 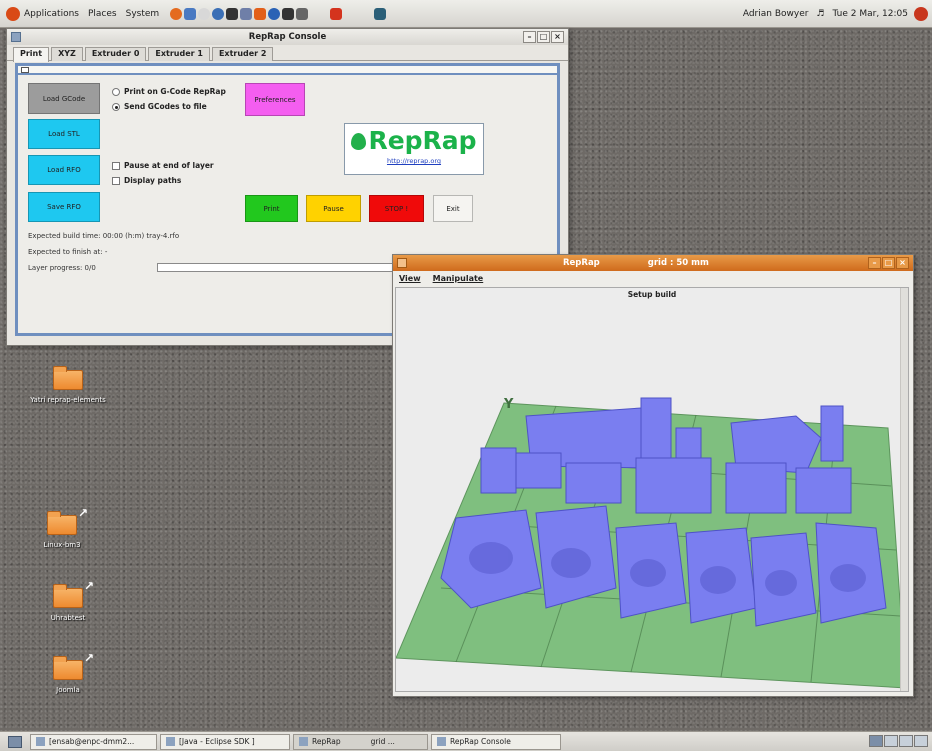 What do you see at coordinates (458, 278) in the screenshot?
I see `manipulate-menu: Manipulate` at bounding box center [458, 278].